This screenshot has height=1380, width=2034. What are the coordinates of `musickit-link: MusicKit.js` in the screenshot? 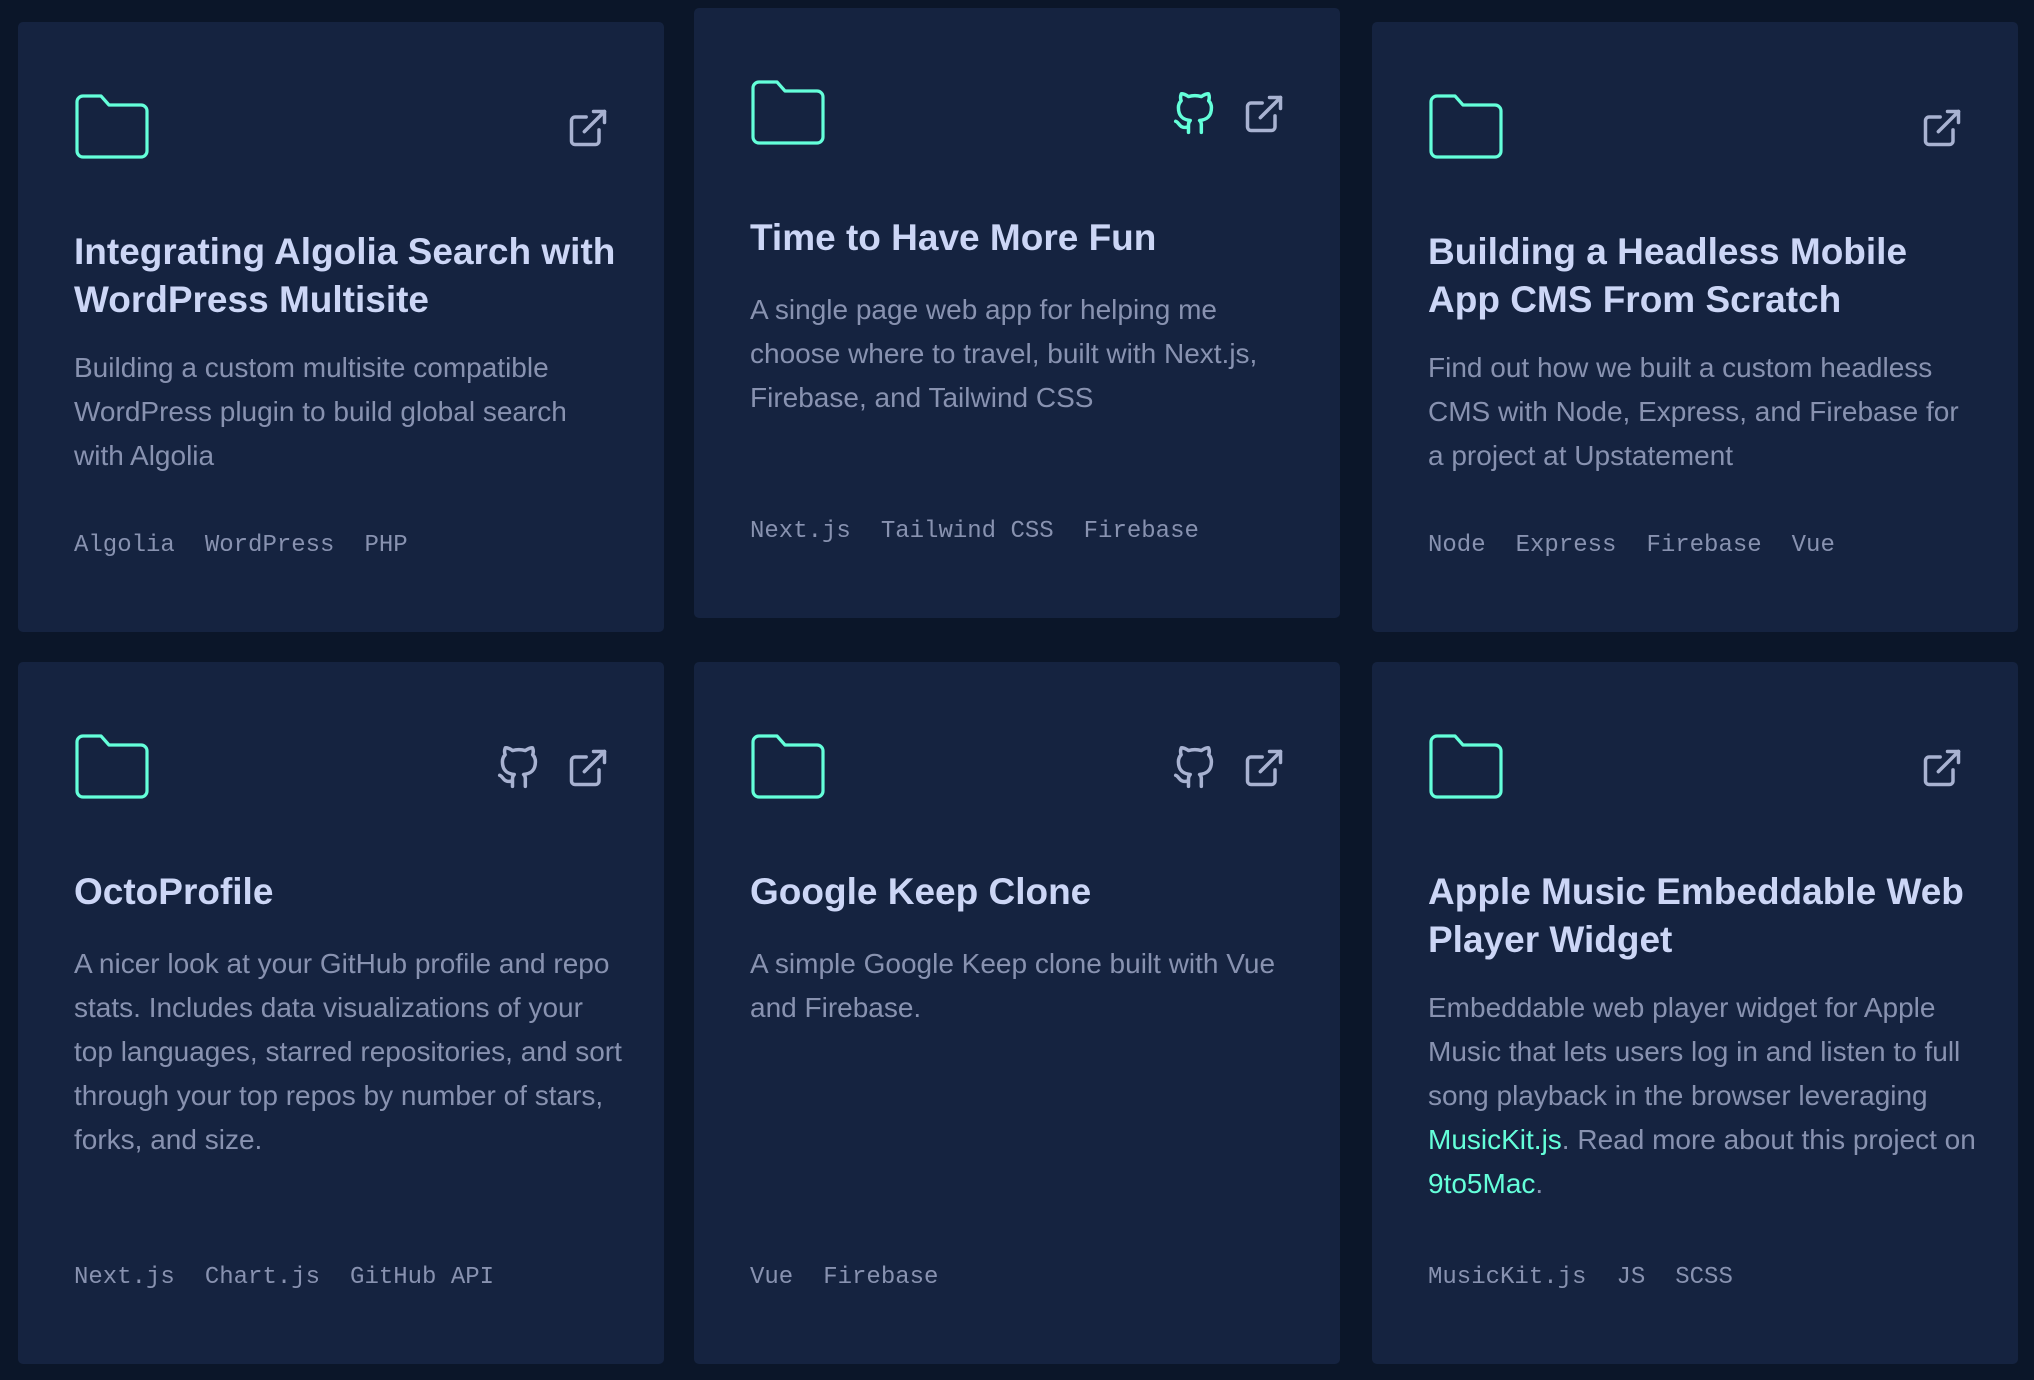 It's located at (1495, 1139).